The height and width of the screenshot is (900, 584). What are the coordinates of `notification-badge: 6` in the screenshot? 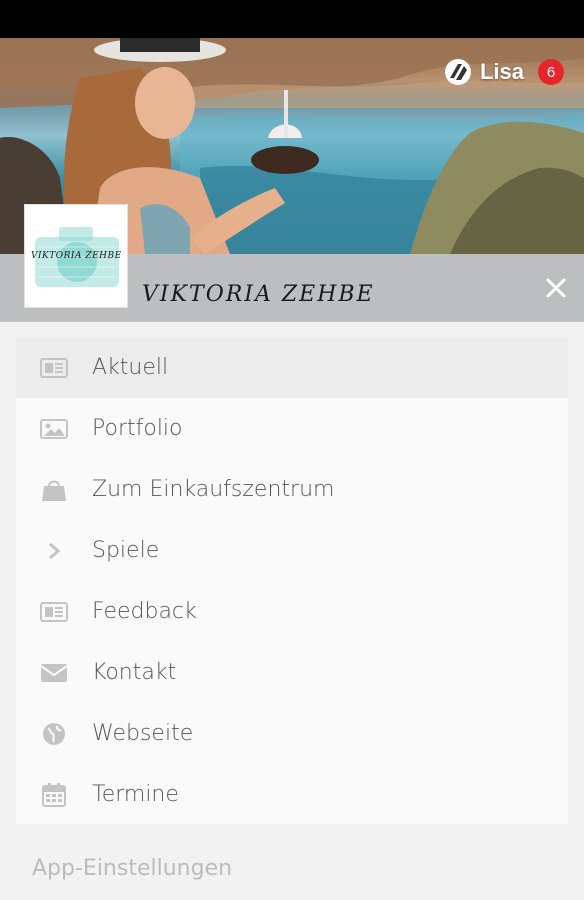 It's located at (551, 72).